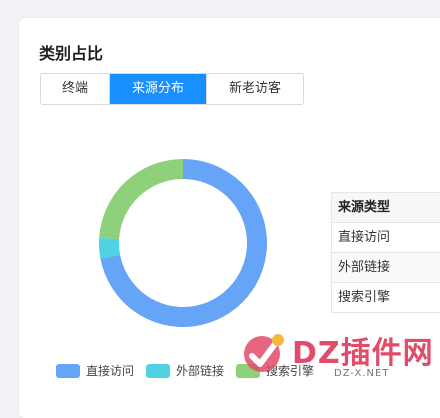 This screenshot has height=418, width=440. I want to click on table-row: 搜索引擎, so click(386, 298).